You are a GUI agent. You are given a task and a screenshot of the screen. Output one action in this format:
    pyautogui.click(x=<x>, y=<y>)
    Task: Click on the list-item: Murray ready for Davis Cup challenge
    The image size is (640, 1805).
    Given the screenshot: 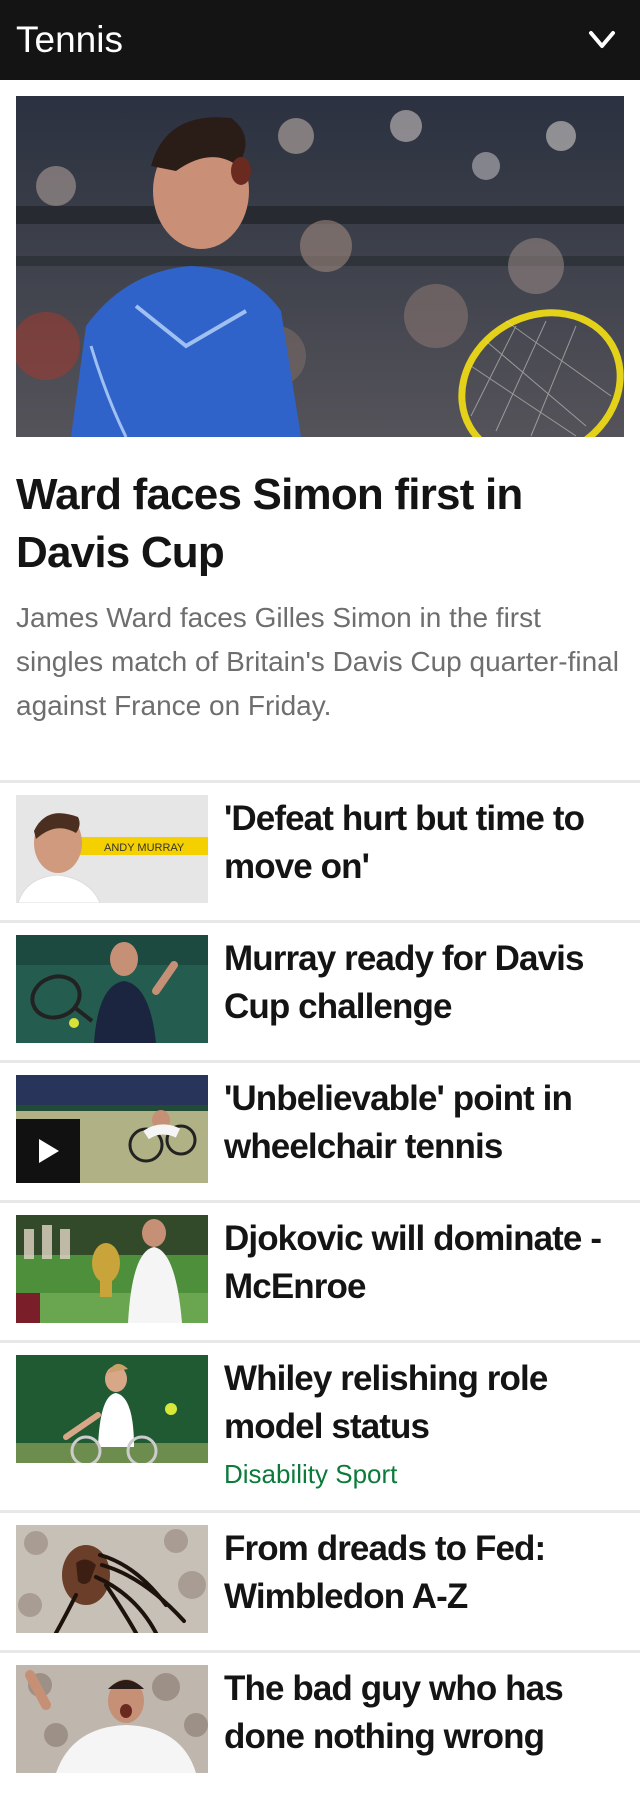 What is the action you would take?
    pyautogui.click(x=320, y=990)
    